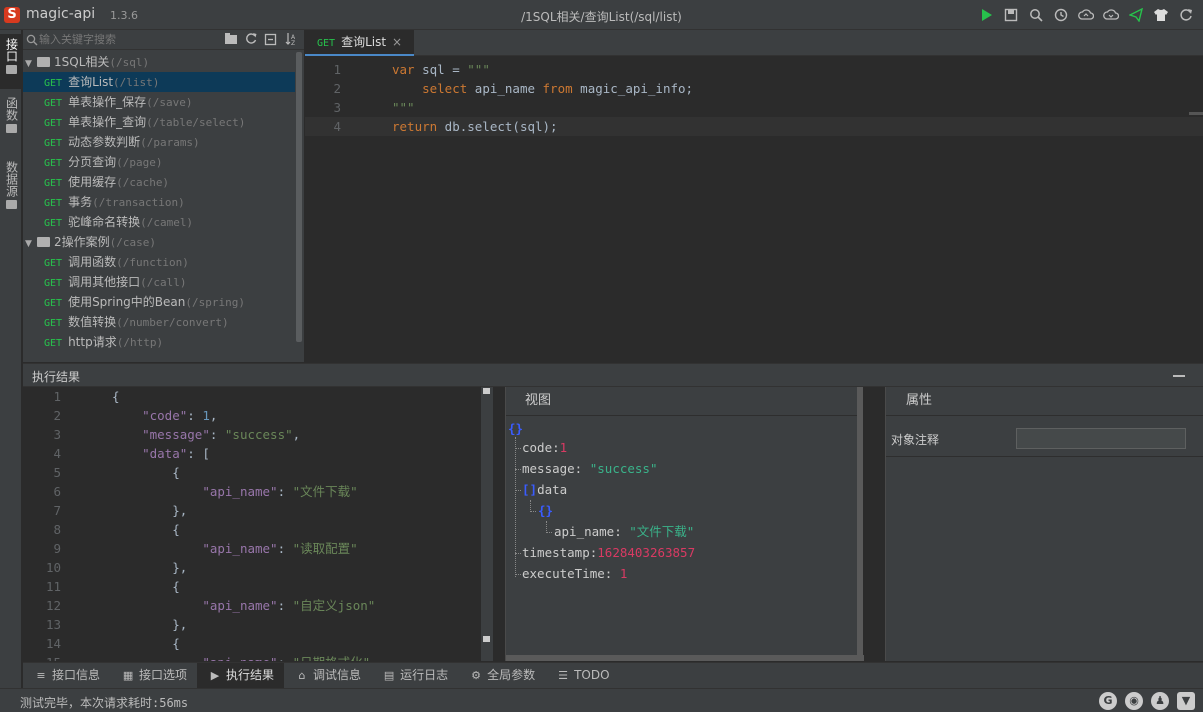  Describe the element at coordinates (159, 62) in the screenshot. I see `tree-group-sql: ▼ 1SQL相关(/sql)` at that location.